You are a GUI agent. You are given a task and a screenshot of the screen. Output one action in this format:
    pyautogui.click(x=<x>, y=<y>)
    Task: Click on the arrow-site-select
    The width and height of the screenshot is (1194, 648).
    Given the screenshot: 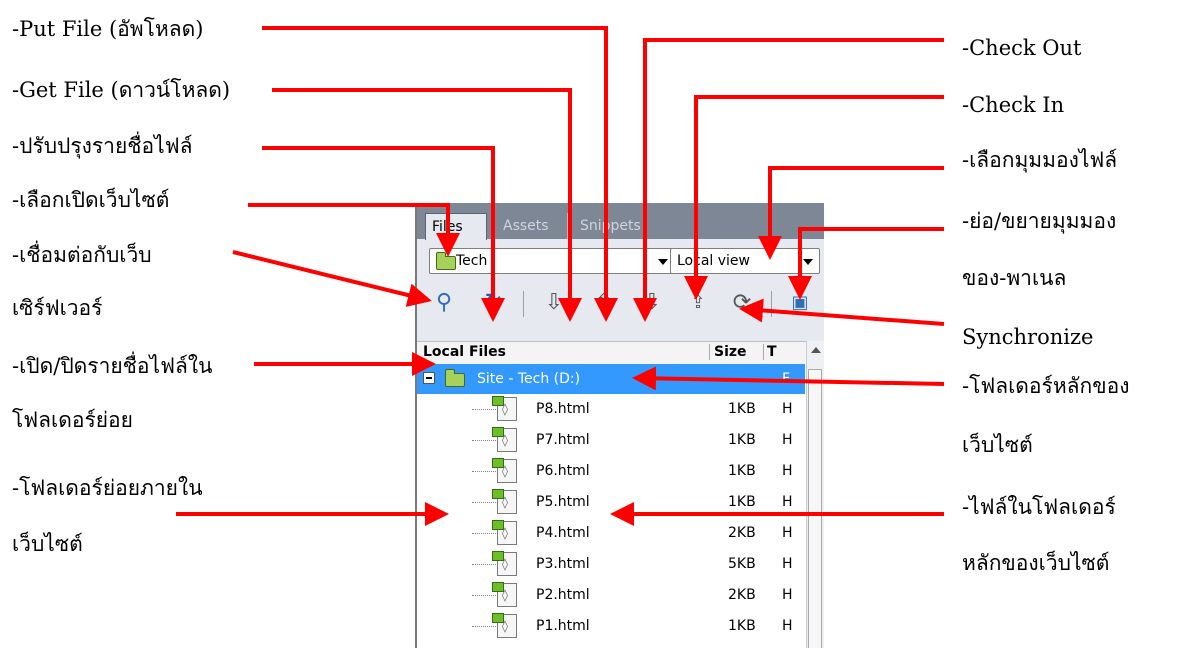 What is the action you would take?
    pyautogui.click(x=354, y=230)
    